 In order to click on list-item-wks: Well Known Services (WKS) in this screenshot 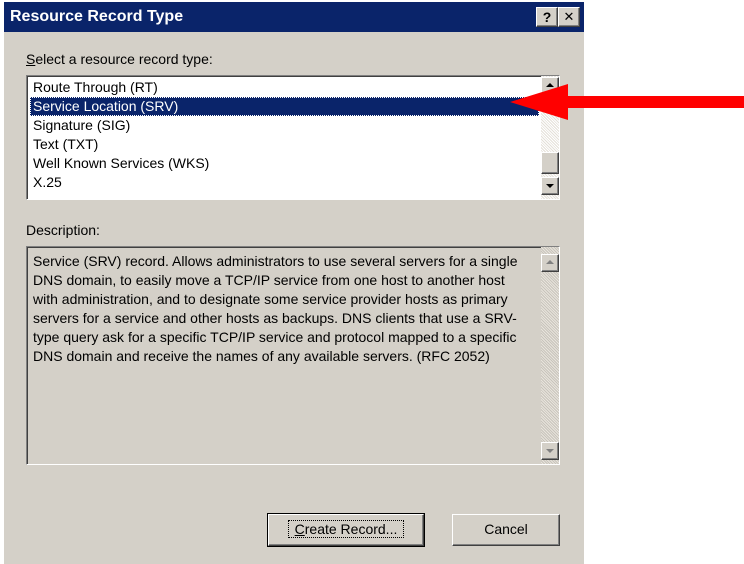, I will do `click(284, 163)`.